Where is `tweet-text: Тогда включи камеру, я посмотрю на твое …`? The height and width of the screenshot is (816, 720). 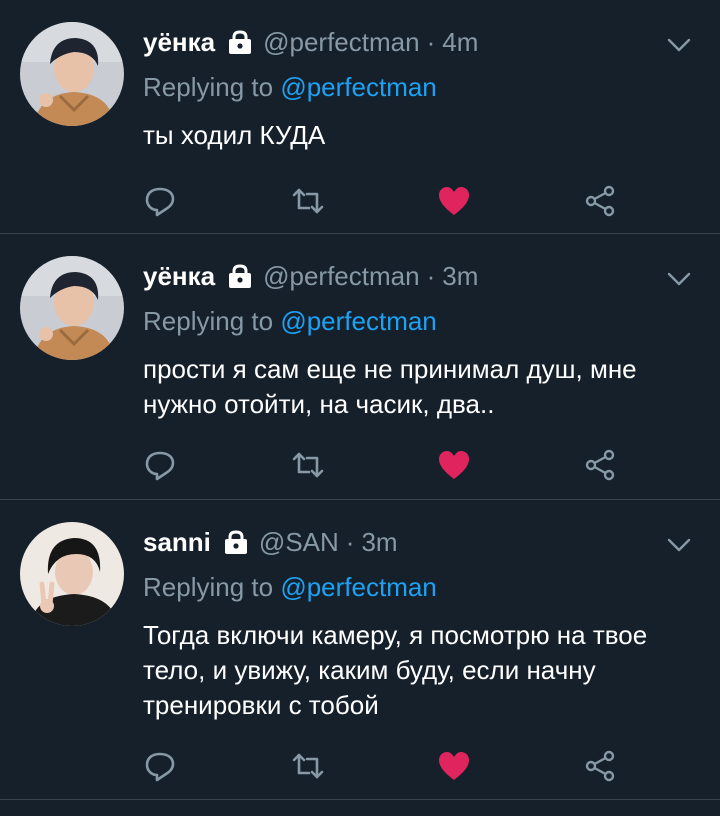 tweet-text: Тогда включи камеру, я посмотрю на твое … is located at coordinates (395, 670).